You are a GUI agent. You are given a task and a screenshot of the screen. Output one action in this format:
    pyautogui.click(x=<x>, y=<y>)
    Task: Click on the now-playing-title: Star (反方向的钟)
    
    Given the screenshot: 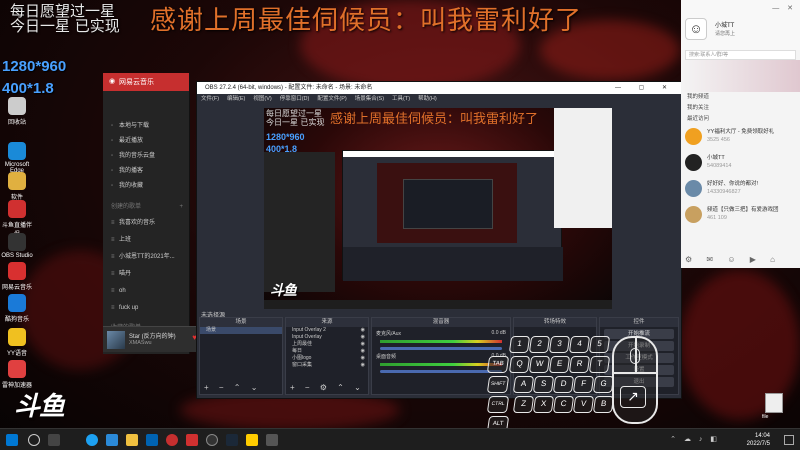 What is the action you would take?
    pyautogui.click(x=152, y=337)
    